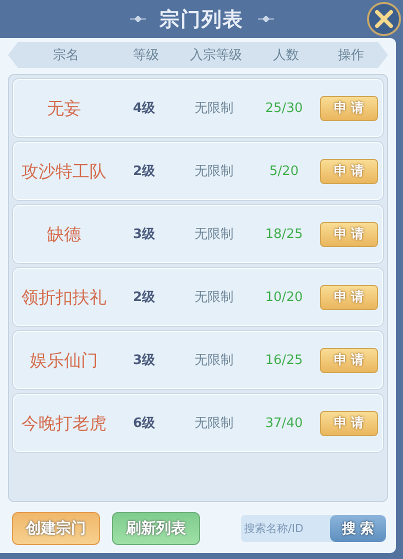 The image size is (403, 559). Describe the element at coordinates (313, 528) in the screenshot. I see `search-field: 搜索名称/ID 搜 索` at that location.